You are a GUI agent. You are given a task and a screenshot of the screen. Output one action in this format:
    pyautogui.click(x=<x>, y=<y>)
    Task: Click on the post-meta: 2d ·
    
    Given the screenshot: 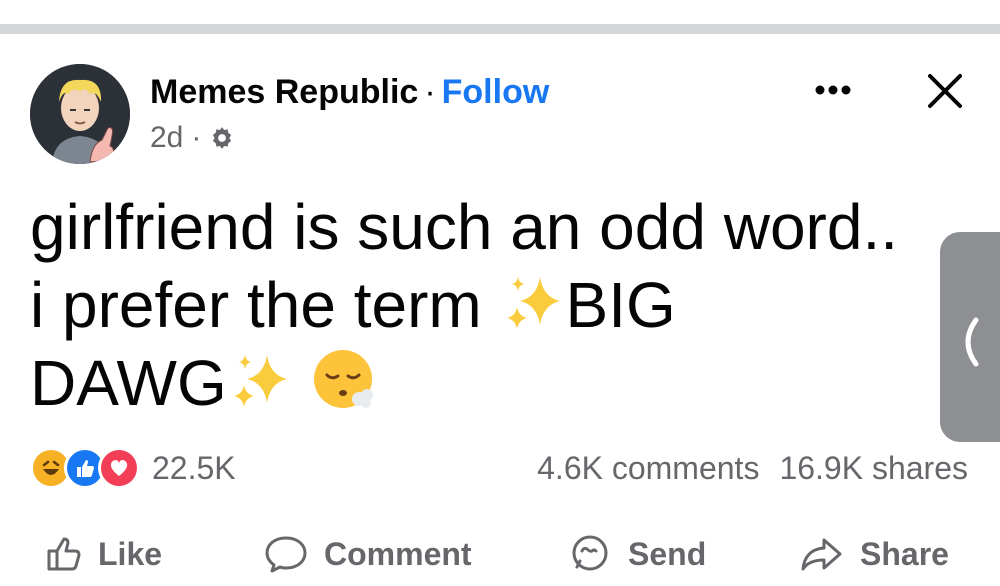 What is the action you would take?
    pyautogui.click(x=192, y=138)
    